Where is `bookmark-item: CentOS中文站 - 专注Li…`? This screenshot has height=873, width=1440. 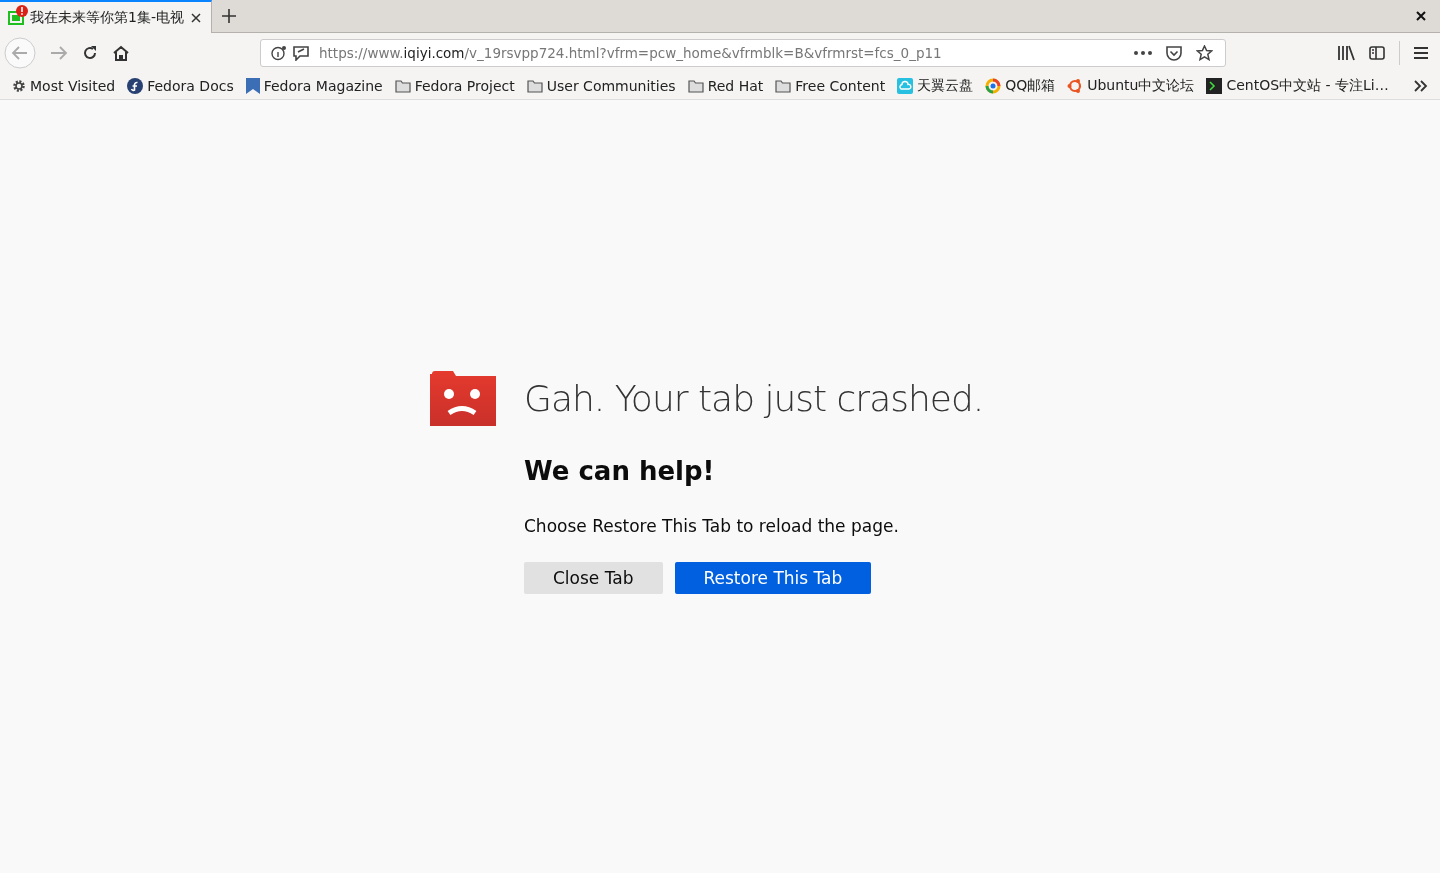 bookmark-item: CentOS中文站 - 专注Li… is located at coordinates (1307, 86).